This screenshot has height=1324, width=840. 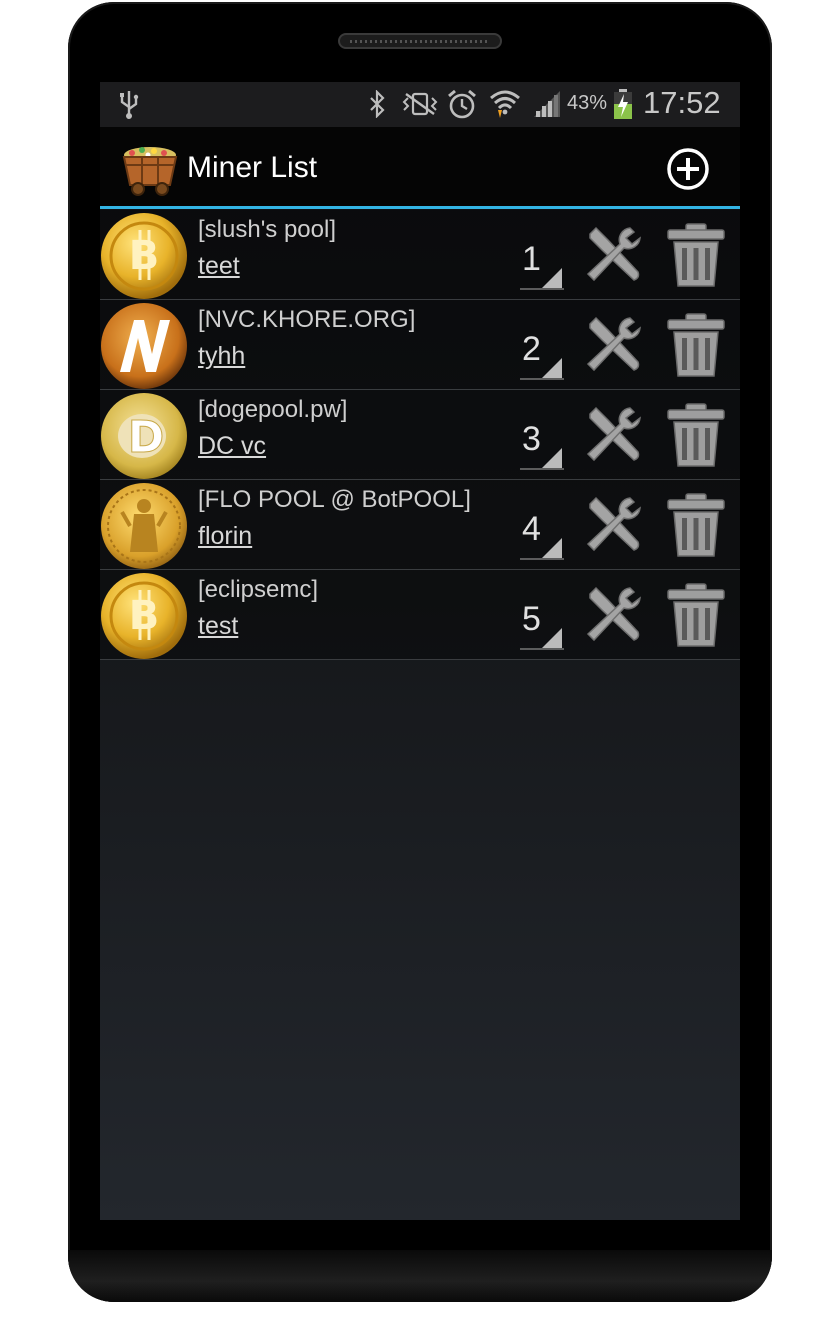 What do you see at coordinates (542, 535) in the screenshot?
I see `order-spinner: 4` at bounding box center [542, 535].